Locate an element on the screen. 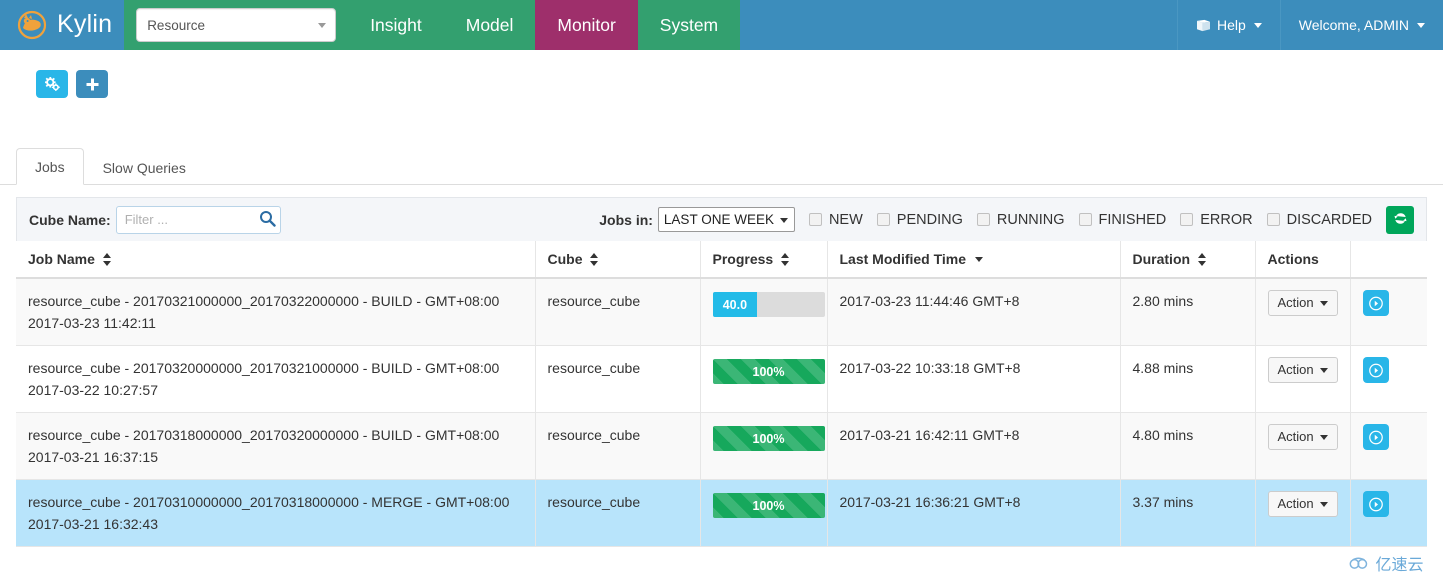 The image size is (1443, 578). checkbox-running is located at coordinates (983, 219).